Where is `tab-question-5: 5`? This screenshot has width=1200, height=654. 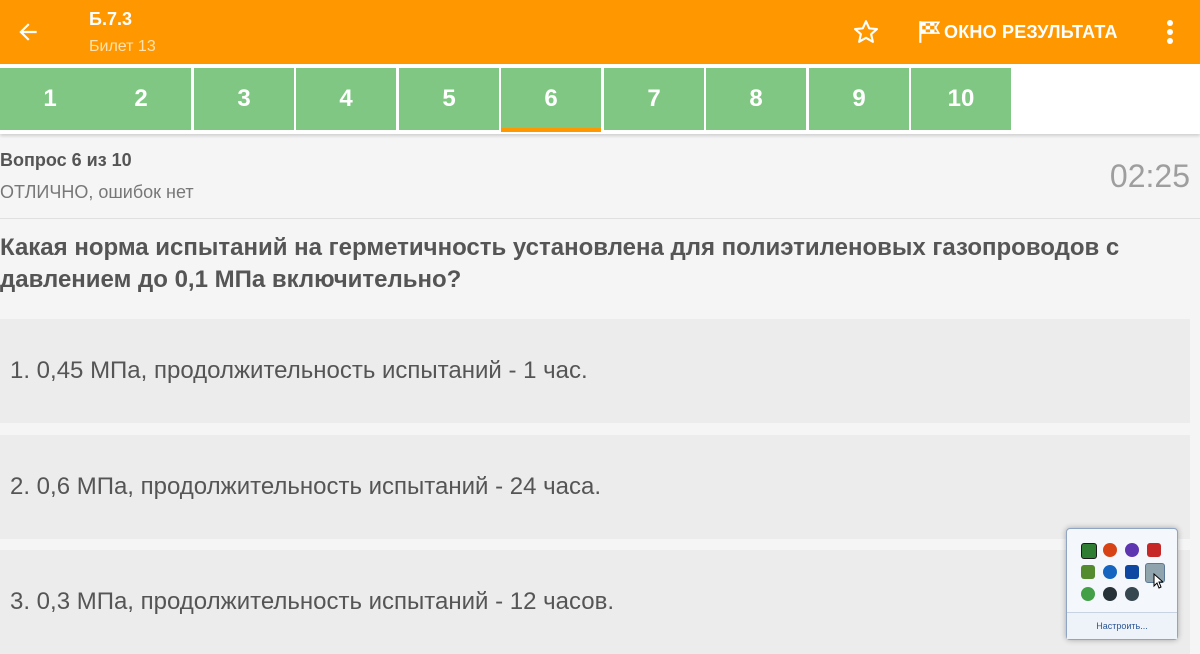 tab-question-5: 5 is located at coordinates (449, 99).